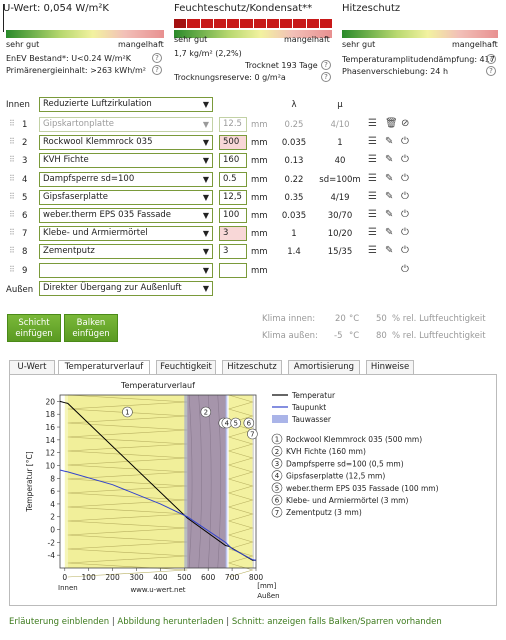 This screenshot has height=640, width=506. What do you see at coordinates (34, 328) in the screenshot?
I see `add-layer-button: Schicht einfügen` at bounding box center [34, 328].